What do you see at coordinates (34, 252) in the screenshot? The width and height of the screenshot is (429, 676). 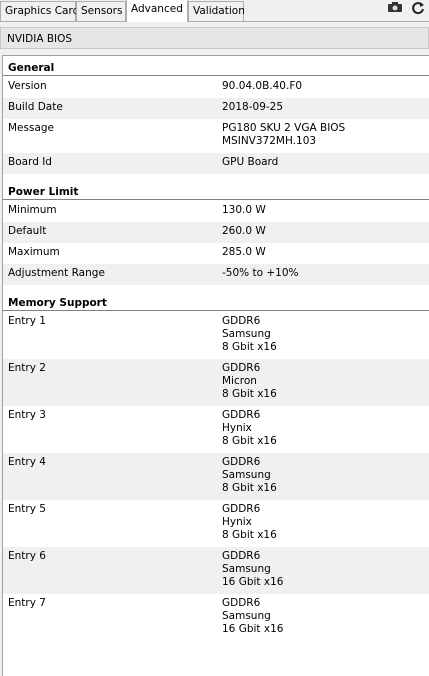 I see `row-label: Maximum` at bounding box center [34, 252].